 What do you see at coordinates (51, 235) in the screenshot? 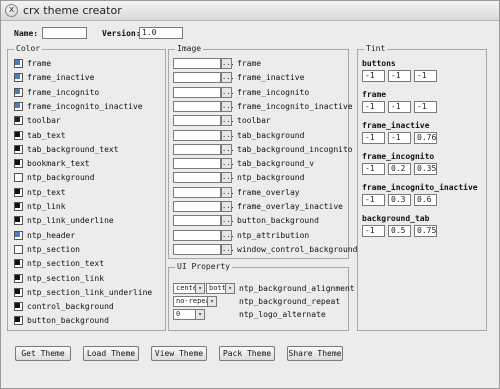
I see `color-label: ntp_header` at bounding box center [51, 235].